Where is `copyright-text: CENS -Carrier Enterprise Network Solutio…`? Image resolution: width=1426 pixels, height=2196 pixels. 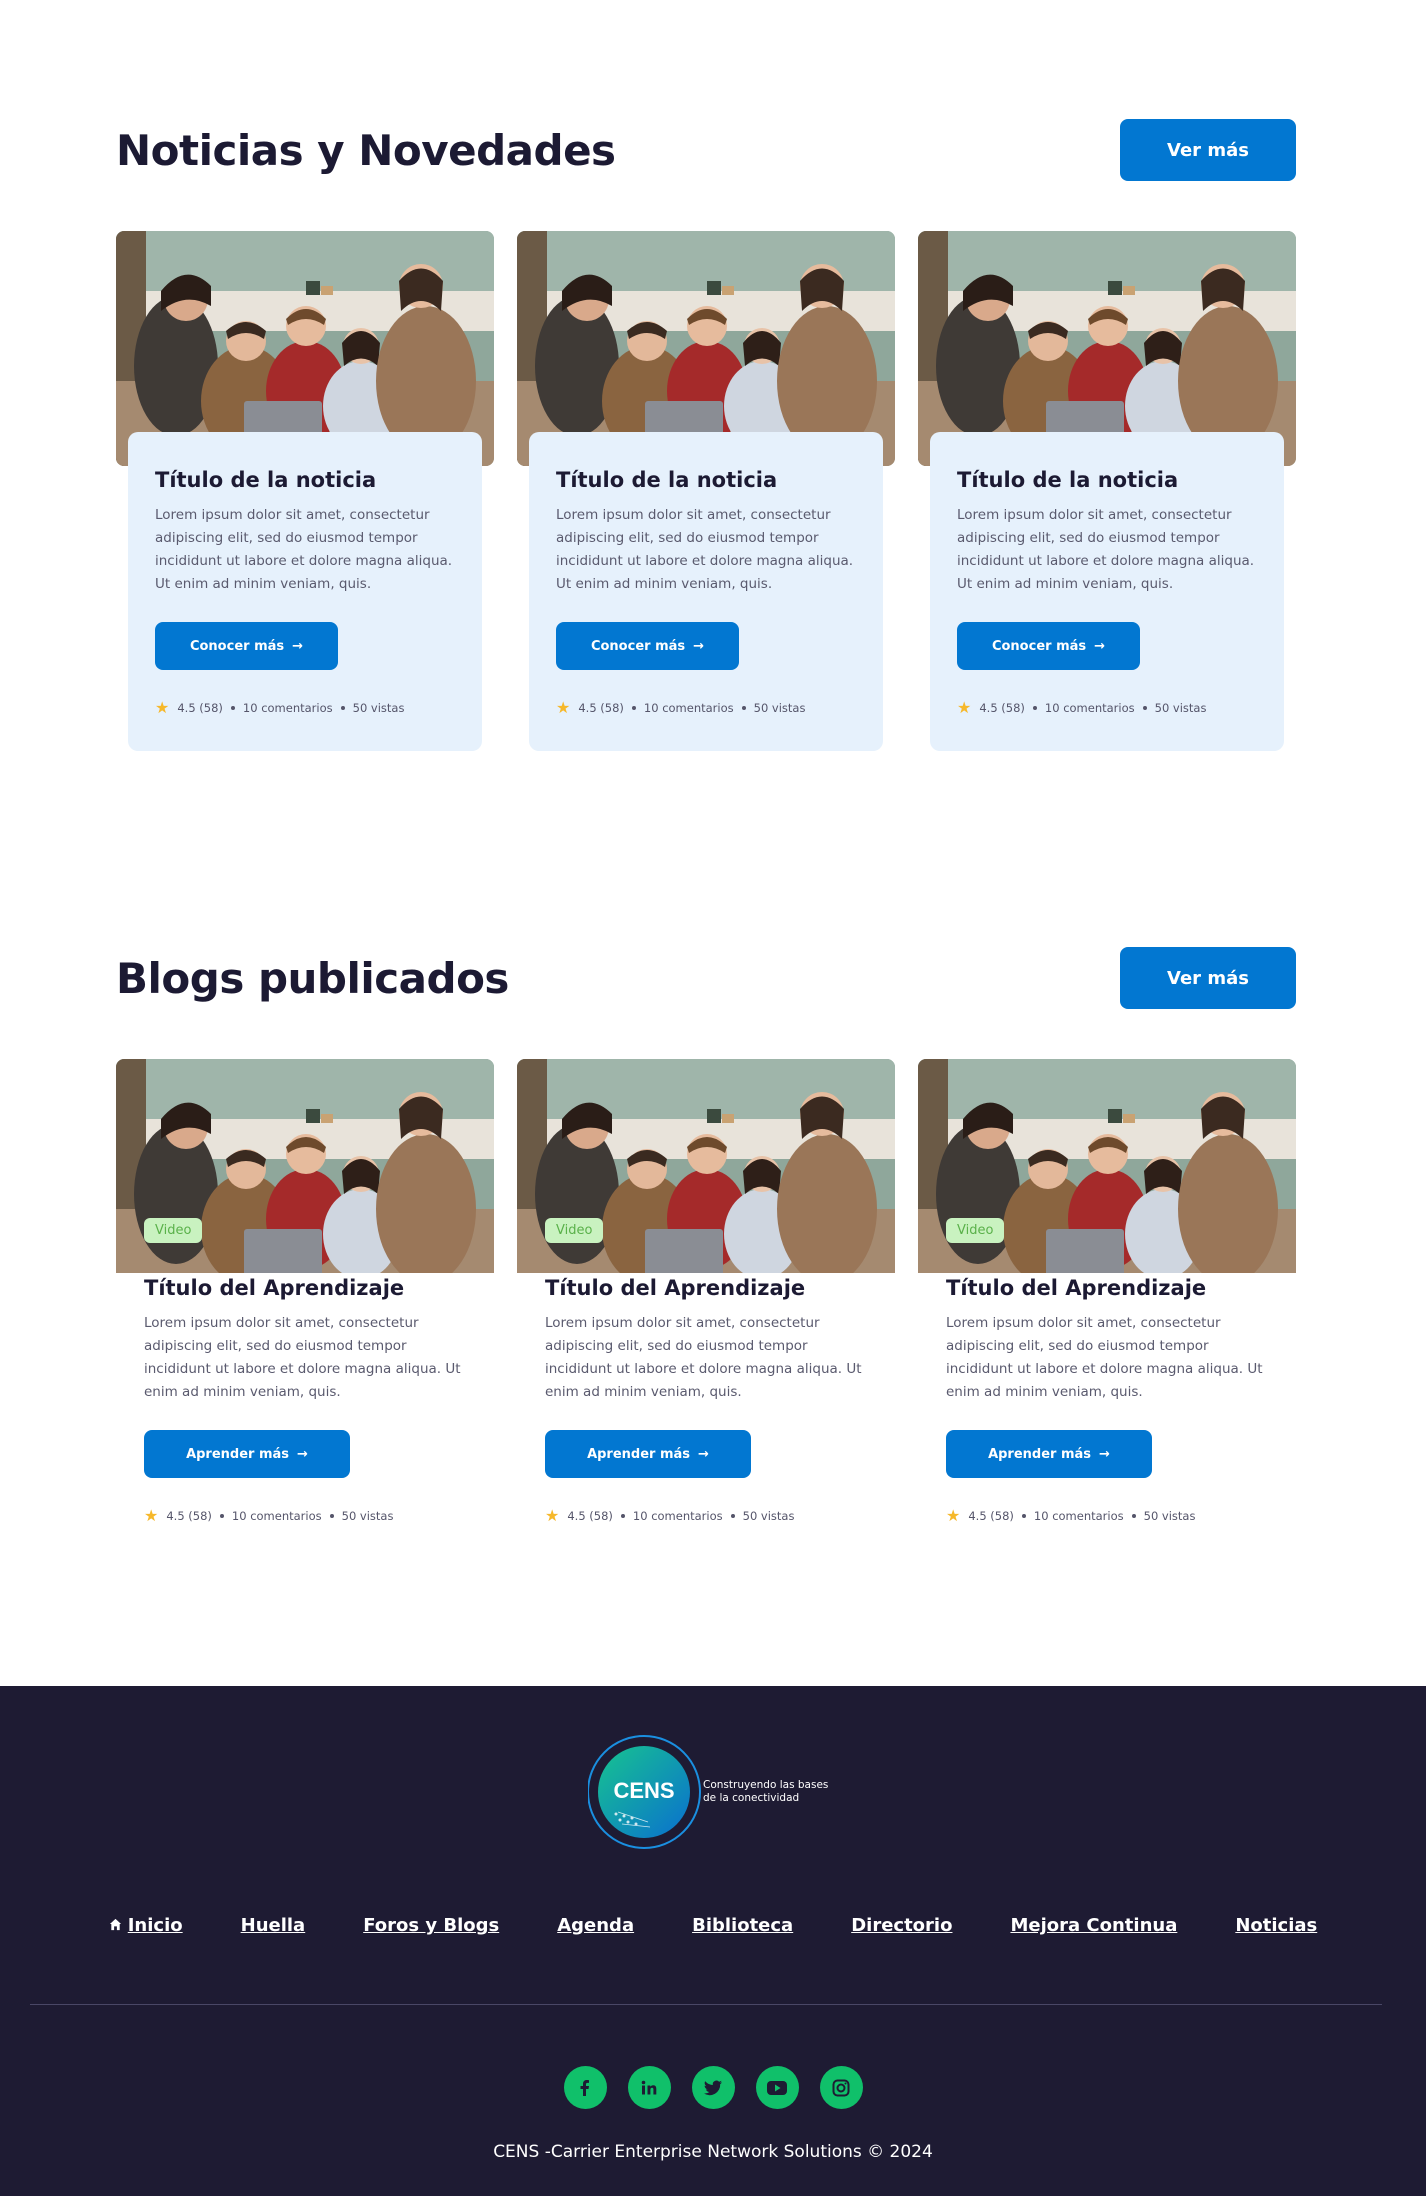
copyright-text: CENS -Carrier Enterprise Network Solutio… is located at coordinates (713, 2152).